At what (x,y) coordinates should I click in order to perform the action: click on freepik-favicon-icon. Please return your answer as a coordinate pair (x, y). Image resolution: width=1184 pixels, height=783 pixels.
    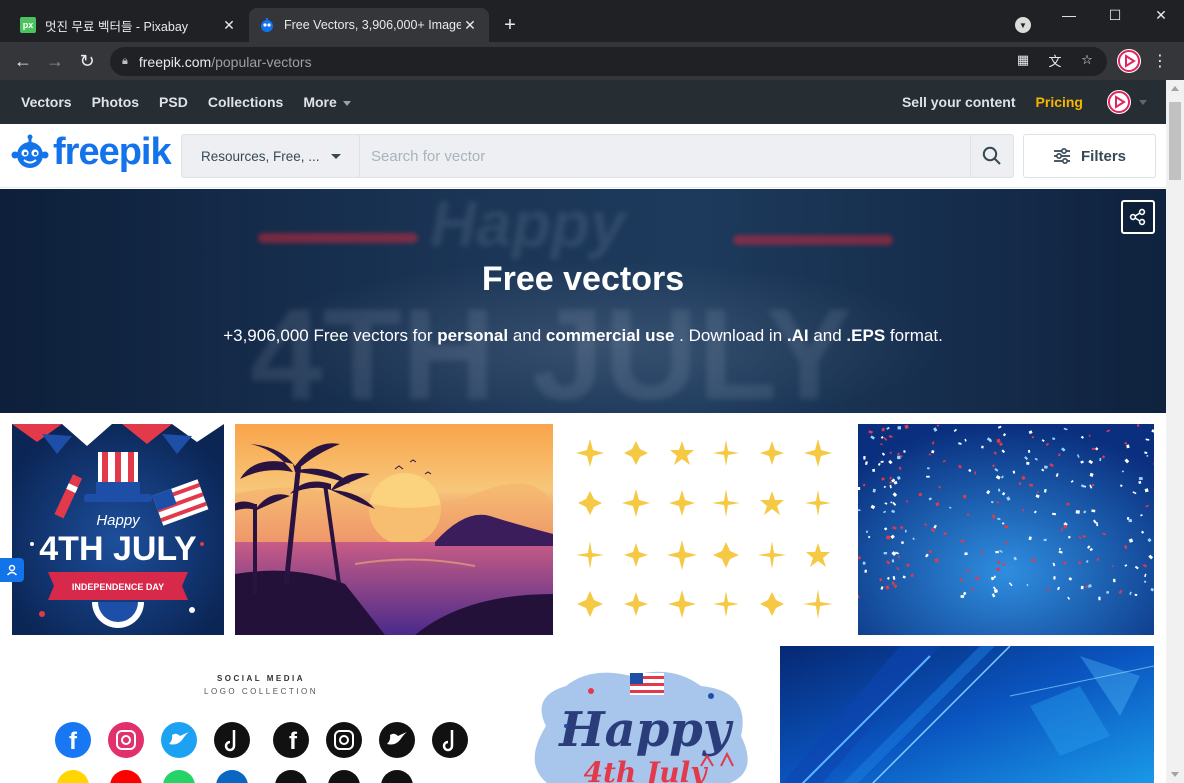
    Looking at the image, I should click on (267, 25).